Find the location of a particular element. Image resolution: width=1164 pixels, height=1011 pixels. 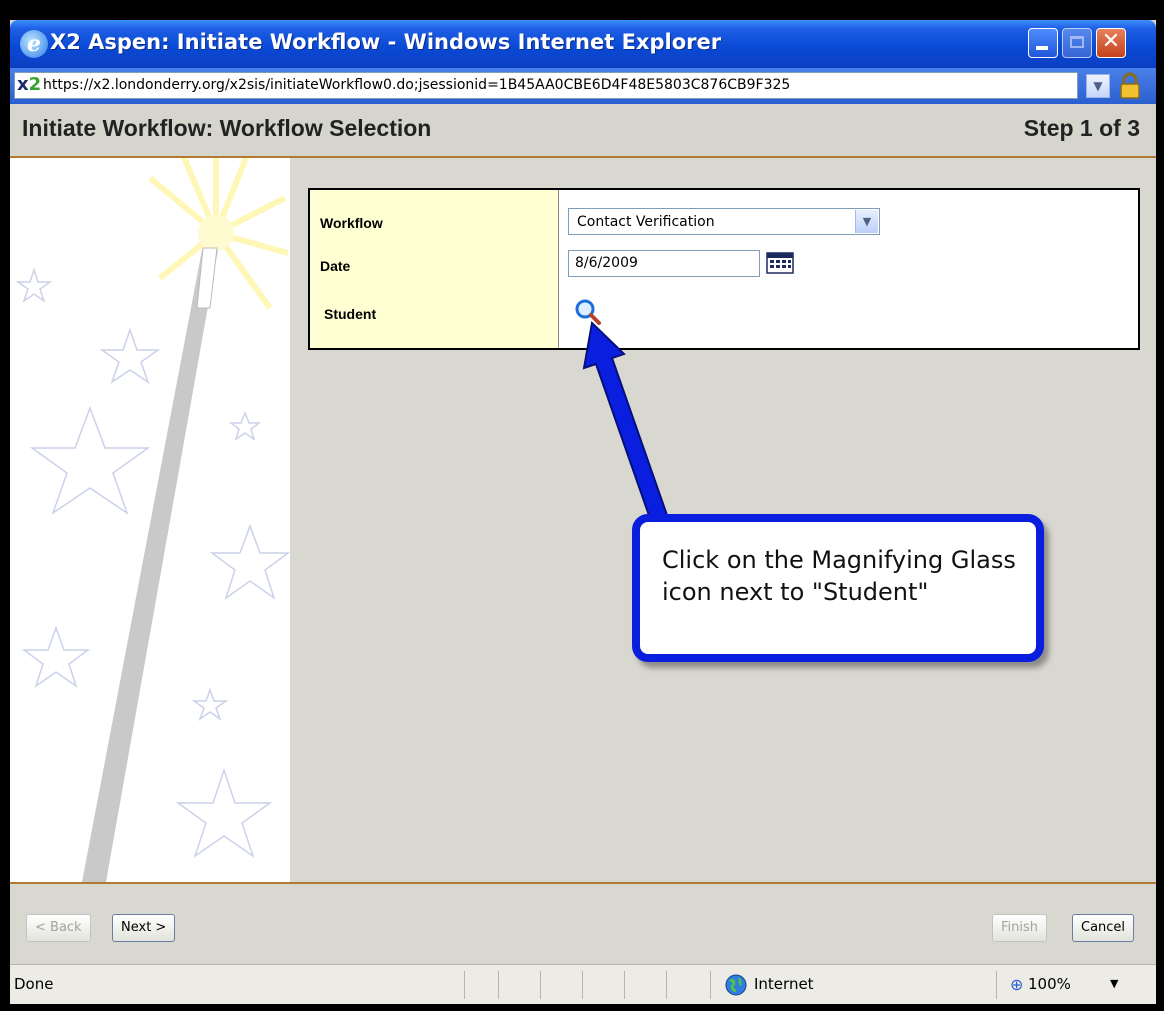

status-text: Done is located at coordinates (34, 984).